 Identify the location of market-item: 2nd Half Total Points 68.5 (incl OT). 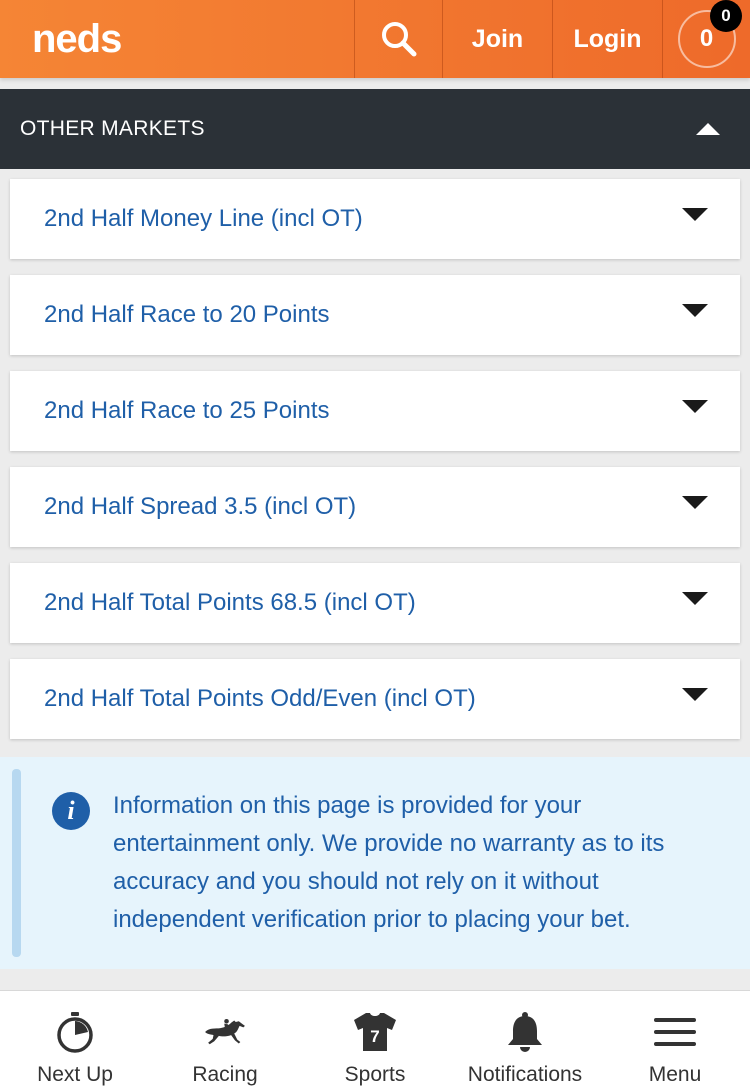
(375, 603).